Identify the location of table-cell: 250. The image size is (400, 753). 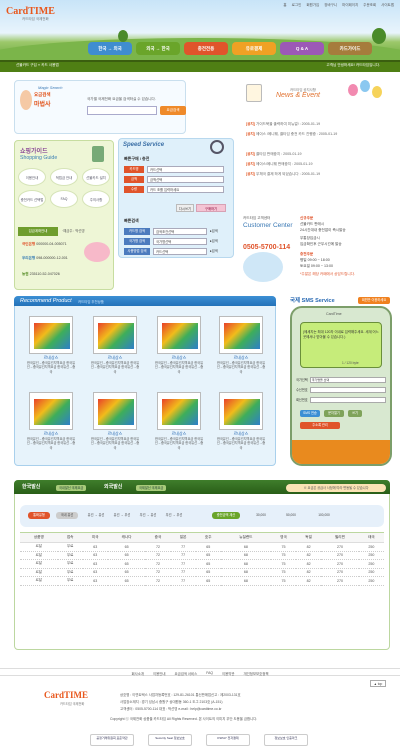
(371, 547).